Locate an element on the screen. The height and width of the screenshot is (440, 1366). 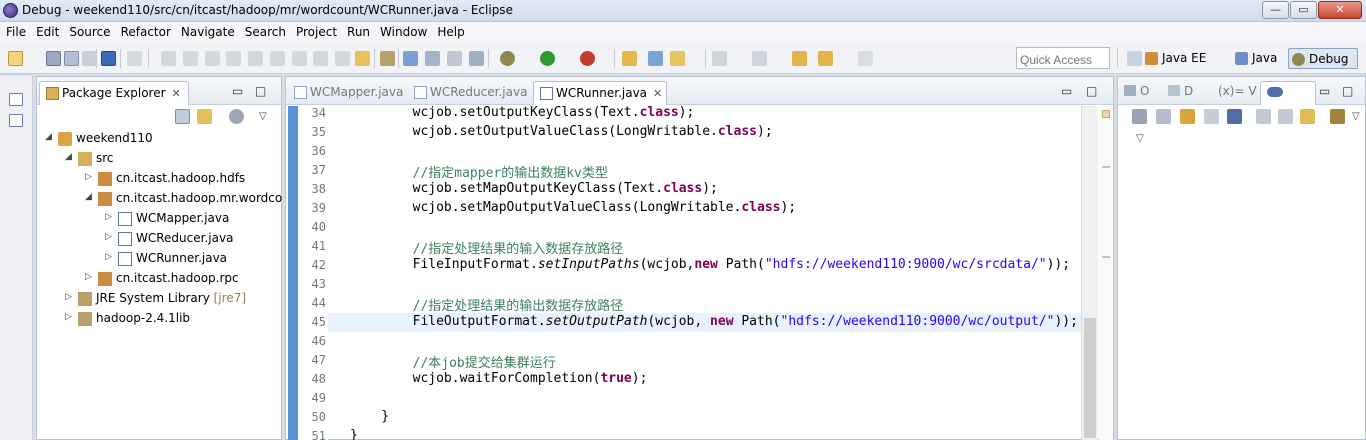
last-edit-icon is located at coordinates (799, 58).